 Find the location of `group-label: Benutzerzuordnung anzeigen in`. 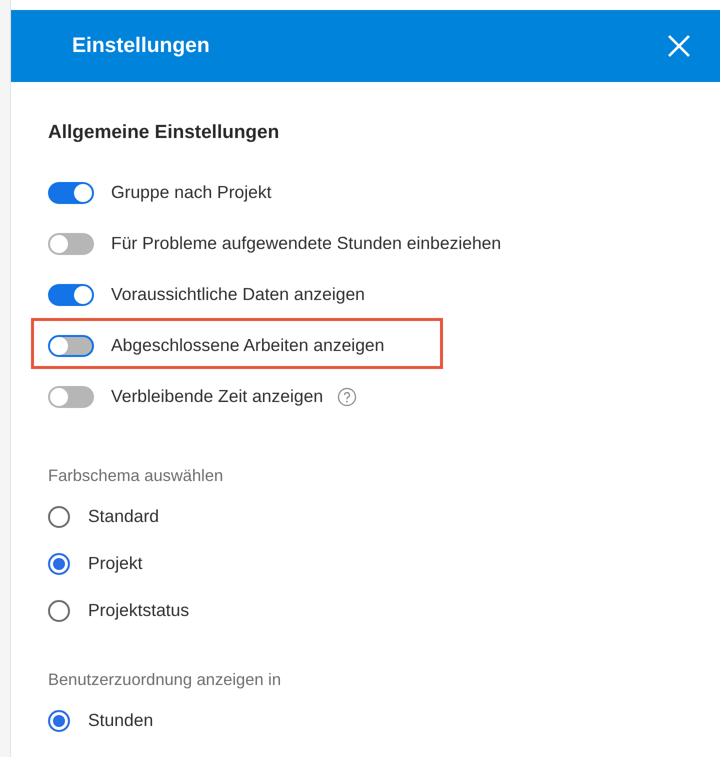

group-label: Benutzerzuordnung anzeigen in is located at coordinates (165, 680).